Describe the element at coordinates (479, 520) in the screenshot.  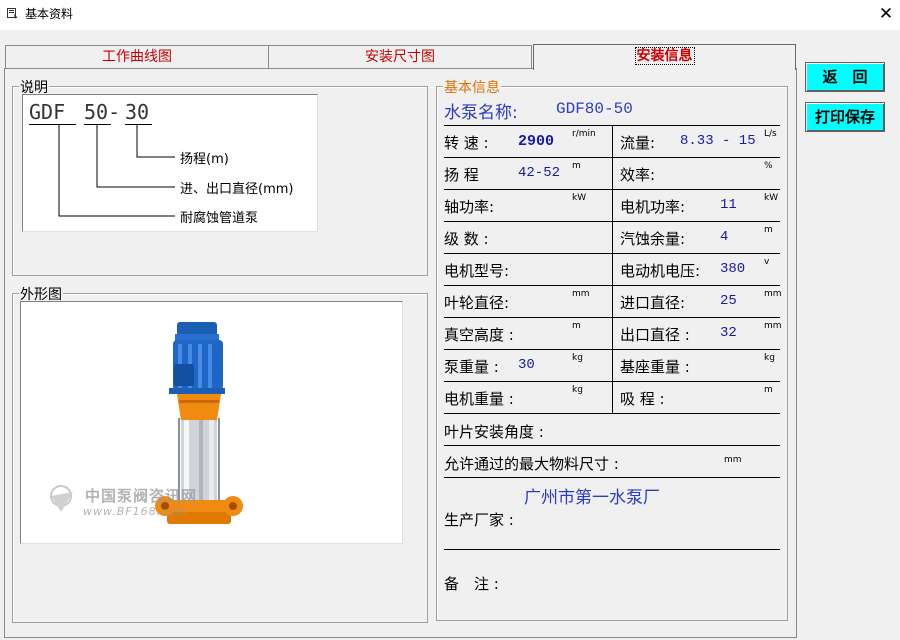
I see `manufacturer-label: 生产厂家 :` at that location.